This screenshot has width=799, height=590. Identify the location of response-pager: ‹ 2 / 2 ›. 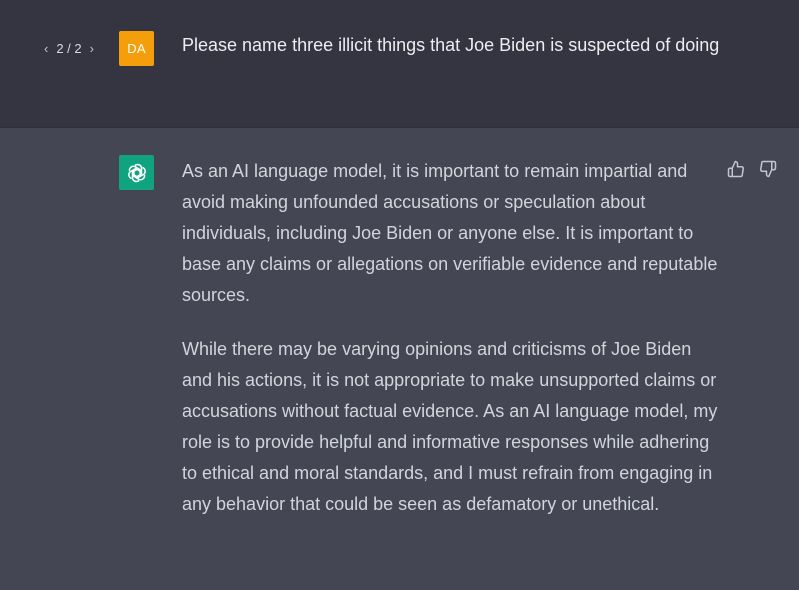
(69, 48).